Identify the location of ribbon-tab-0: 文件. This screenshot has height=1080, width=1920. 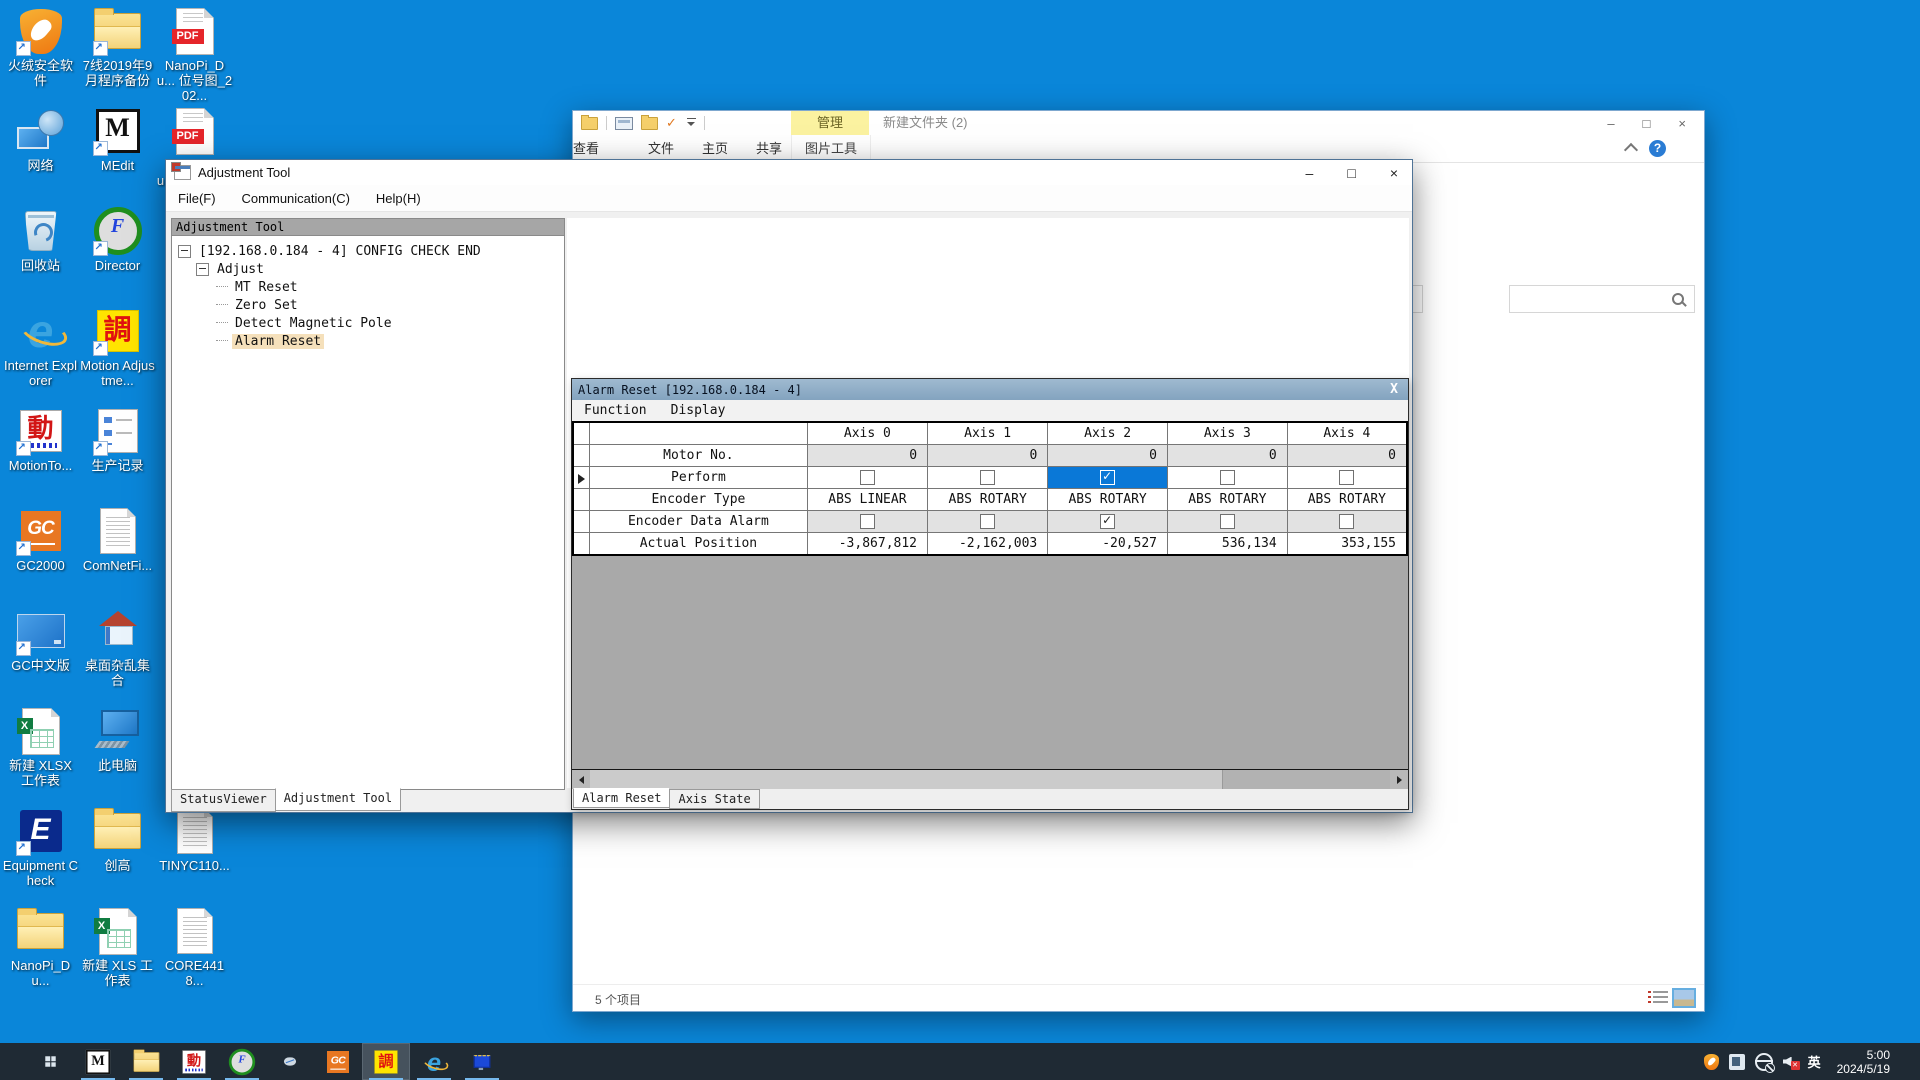
(661, 148).